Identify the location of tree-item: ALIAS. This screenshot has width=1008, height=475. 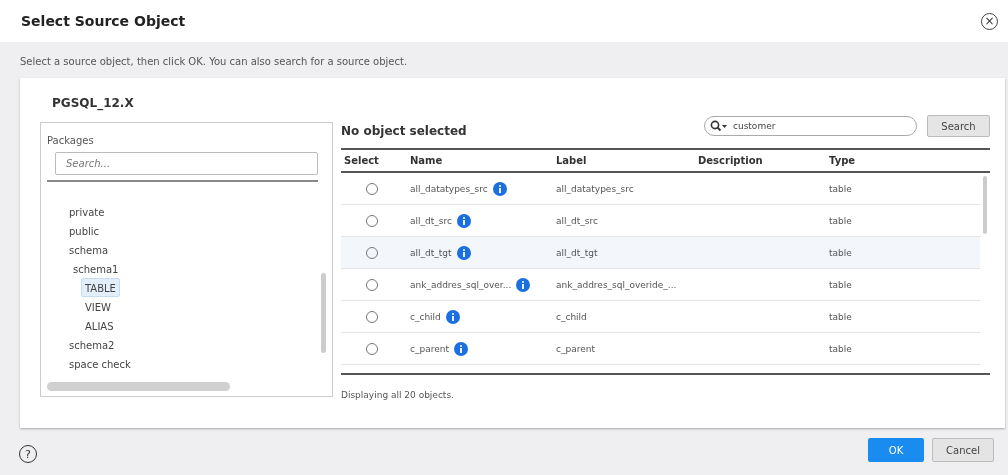
(99, 325).